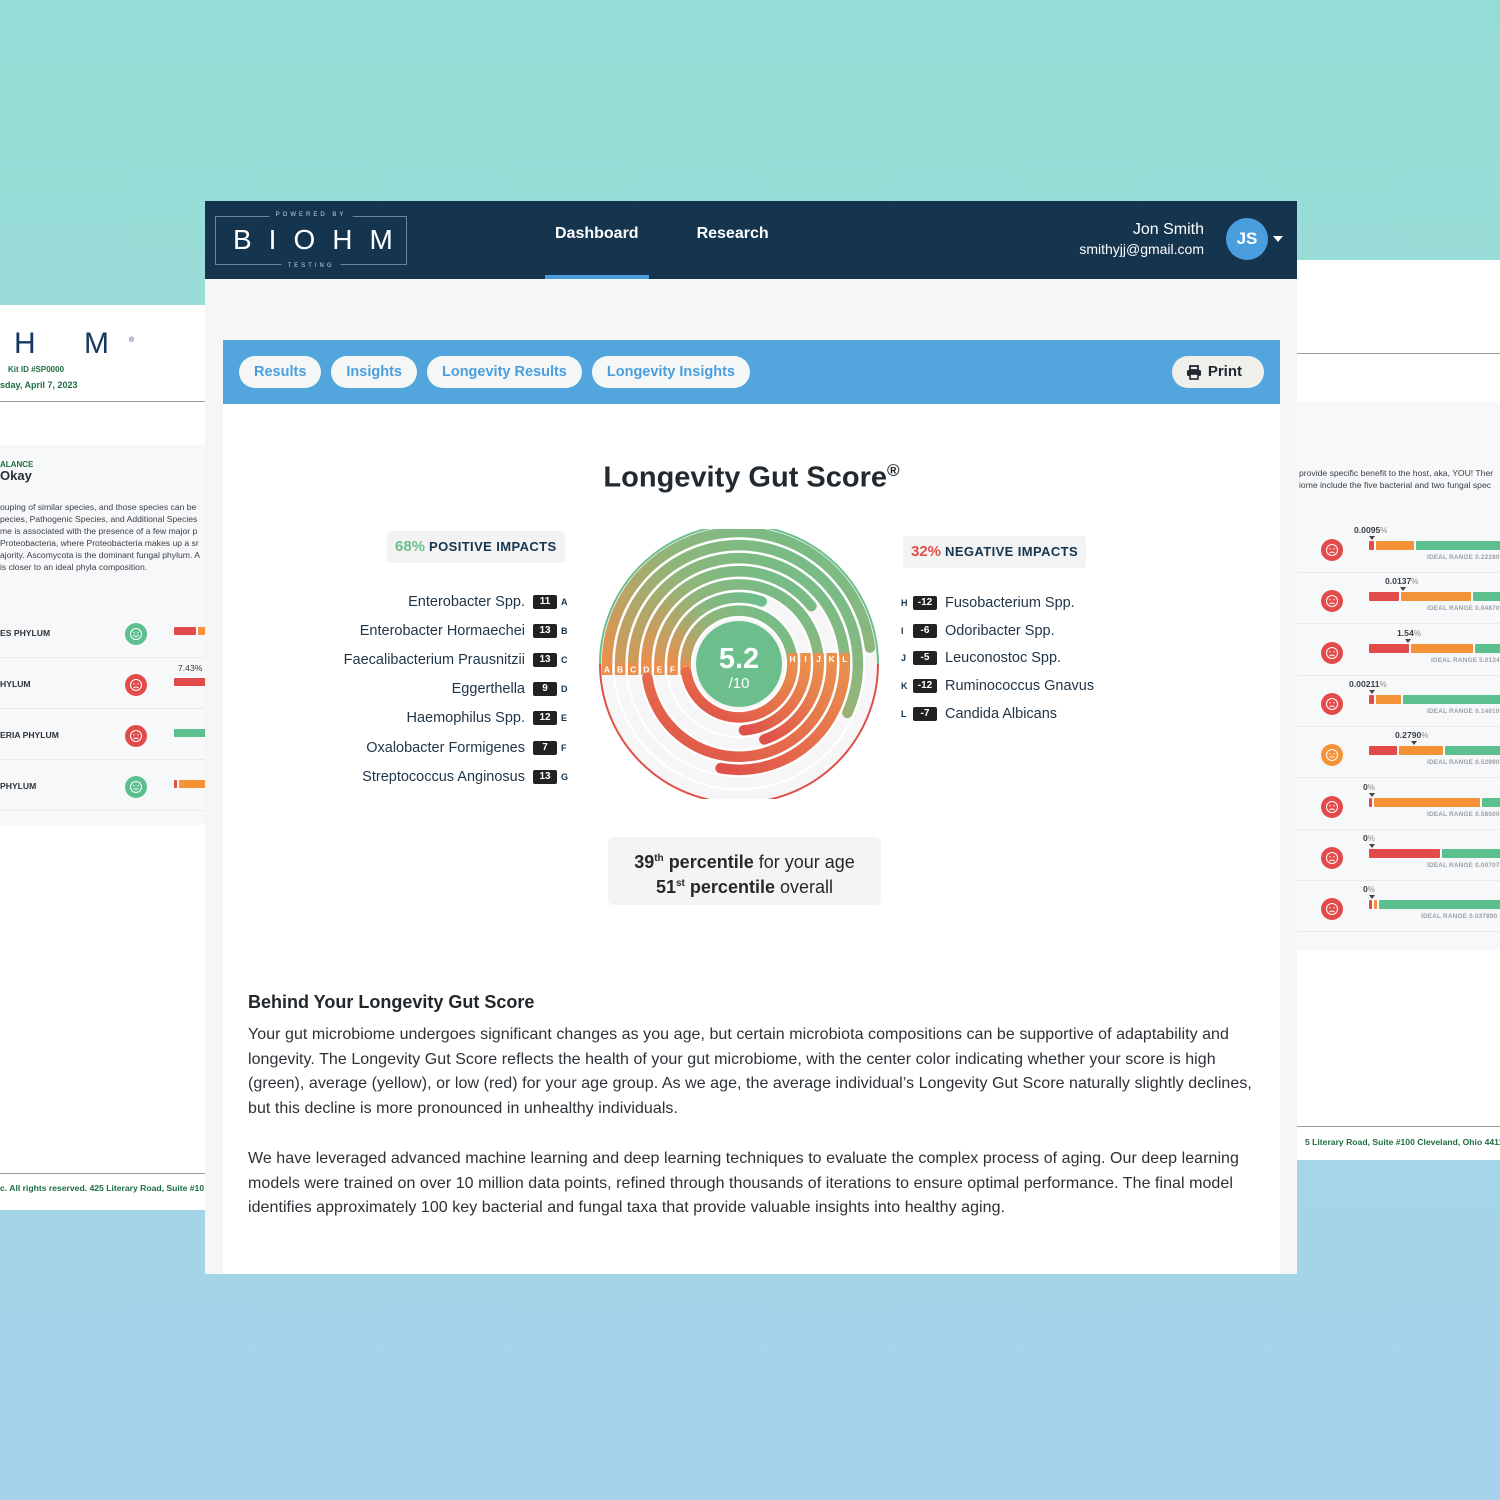  Describe the element at coordinates (1010, 602) in the screenshot. I see `taxon-name: Fusobacterium Spp.` at that location.